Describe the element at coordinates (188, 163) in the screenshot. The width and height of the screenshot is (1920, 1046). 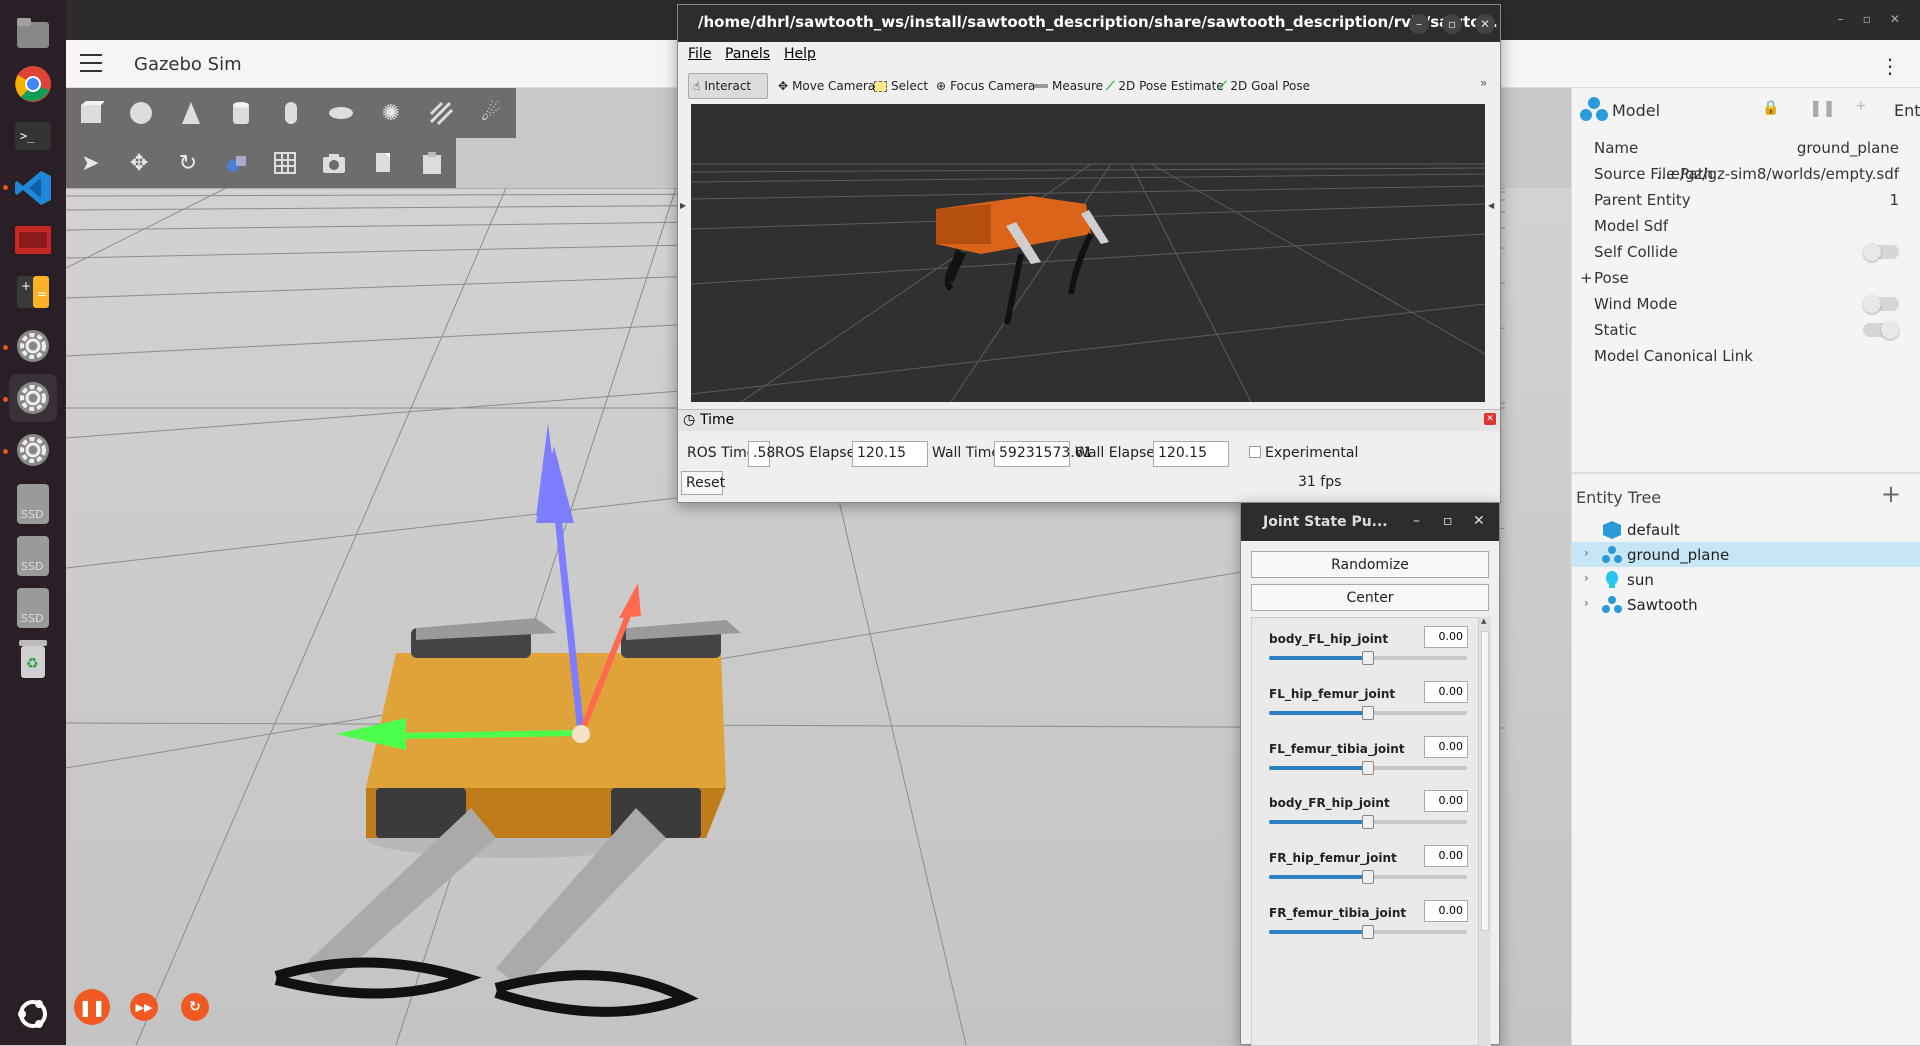
I see `rotate-icon: ↻` at that location.